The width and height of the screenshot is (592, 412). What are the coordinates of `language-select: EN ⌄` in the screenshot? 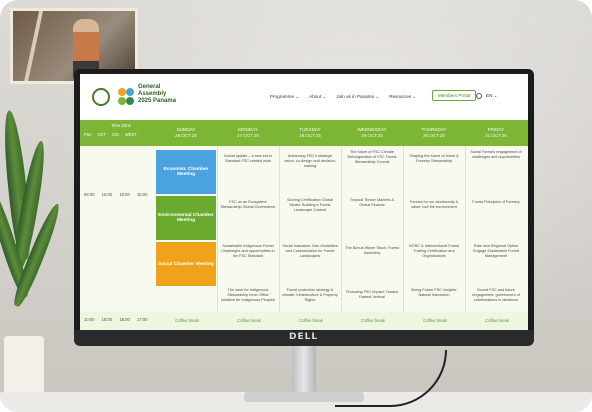 It's located at (492, 96).